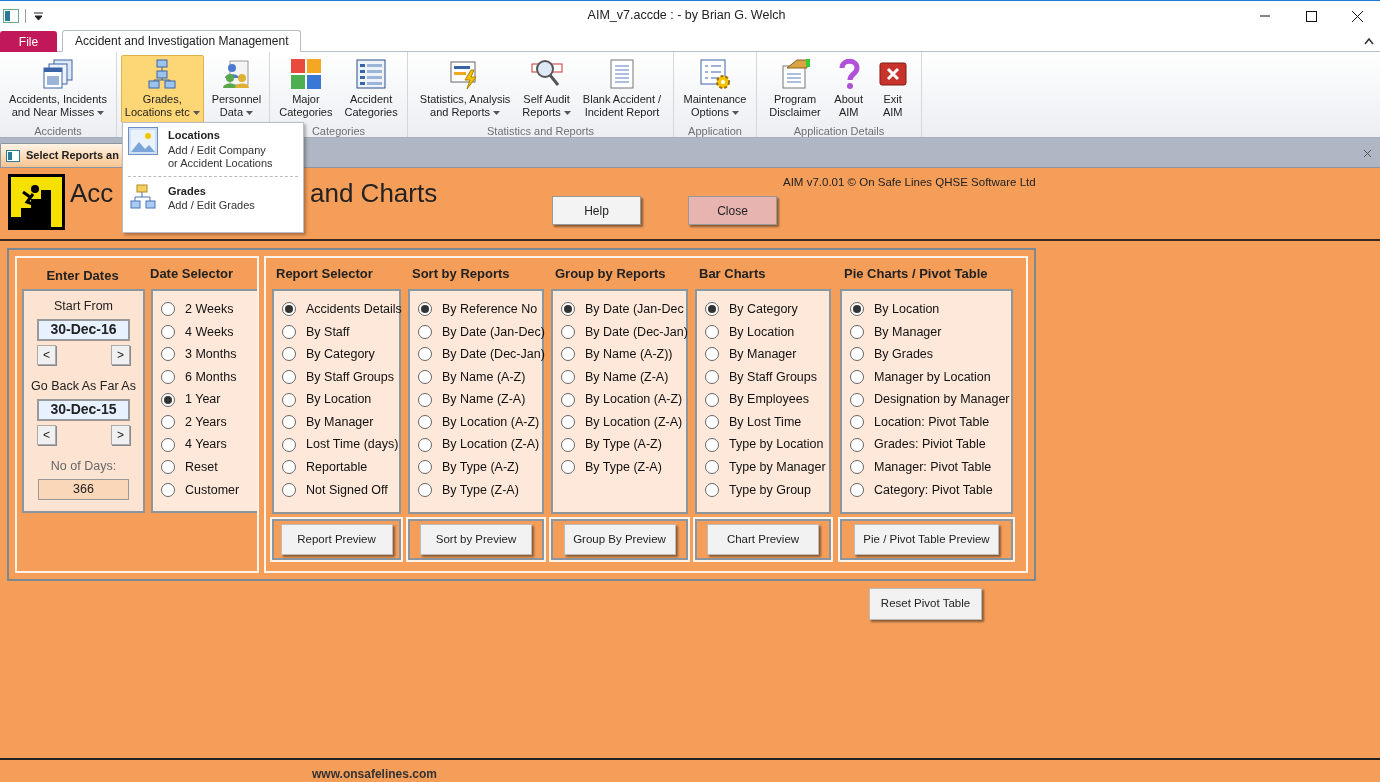 The height and width of the screenshot is (782, 1380). Describe the element at coordinates (622, 89) in the screenshot. I see `ribbon-button: Blank Accident / Incident Report` at that location.